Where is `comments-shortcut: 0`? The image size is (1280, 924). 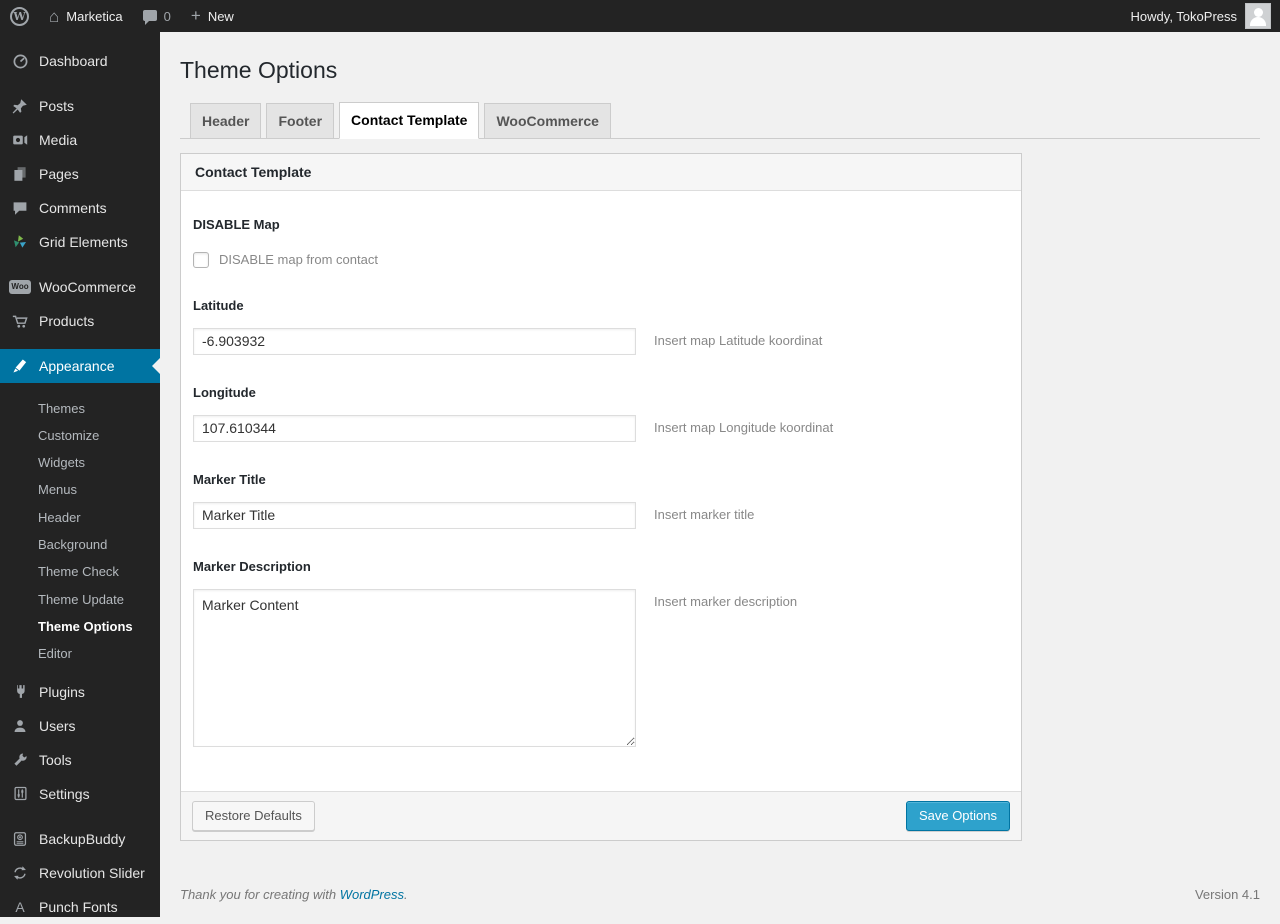 comments-shortcut: 0 is located at coordinates (157, 16).